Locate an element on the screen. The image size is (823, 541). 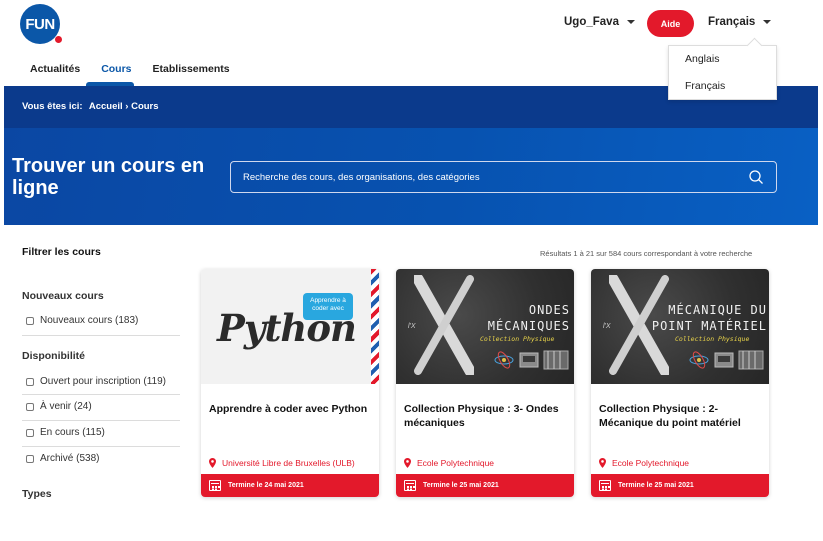
filter-group-disponibilite: Disponibilité is located at coordinates (53, 356).